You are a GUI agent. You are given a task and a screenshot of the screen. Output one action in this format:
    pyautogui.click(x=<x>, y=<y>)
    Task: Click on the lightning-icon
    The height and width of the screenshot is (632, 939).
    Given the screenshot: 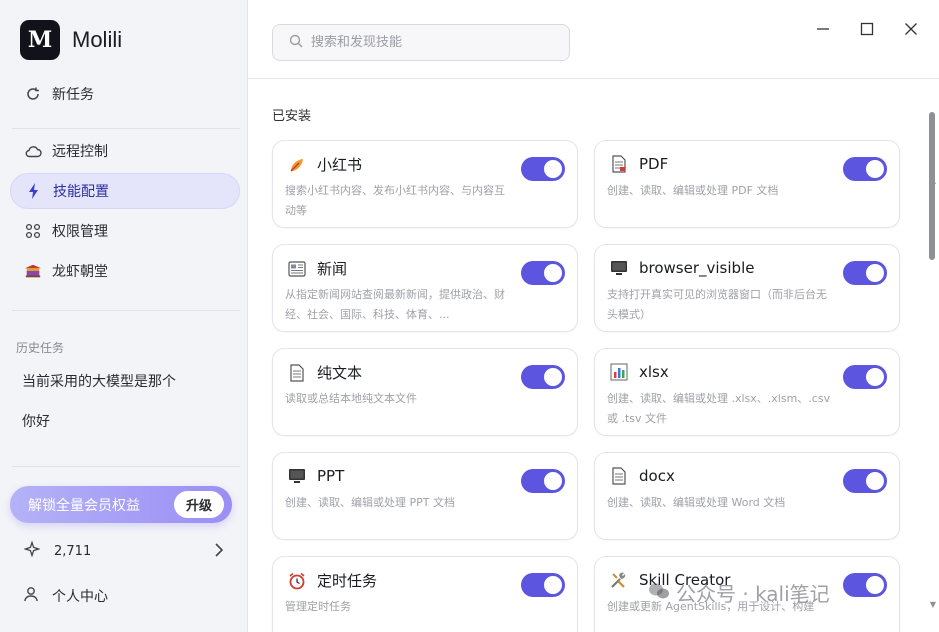 What is the action you would take?
    pyautogui.click(x=34, y=191)
    